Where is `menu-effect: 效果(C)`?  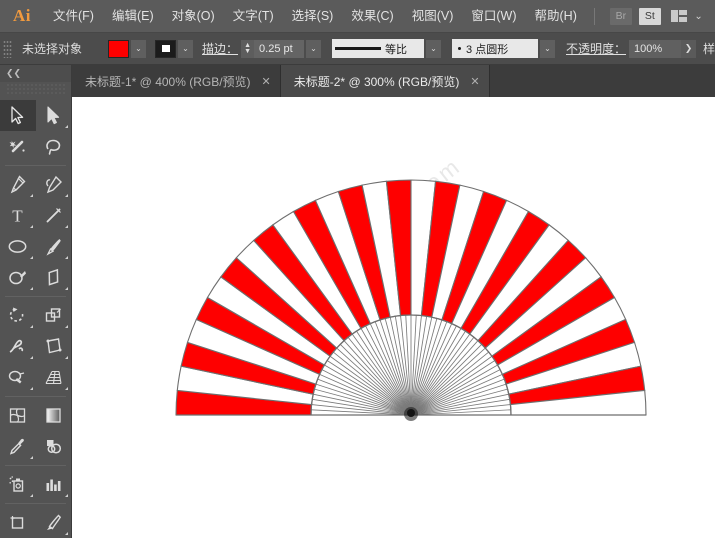 menu-effect: 效果(C) is located at coordinates (372, 16).